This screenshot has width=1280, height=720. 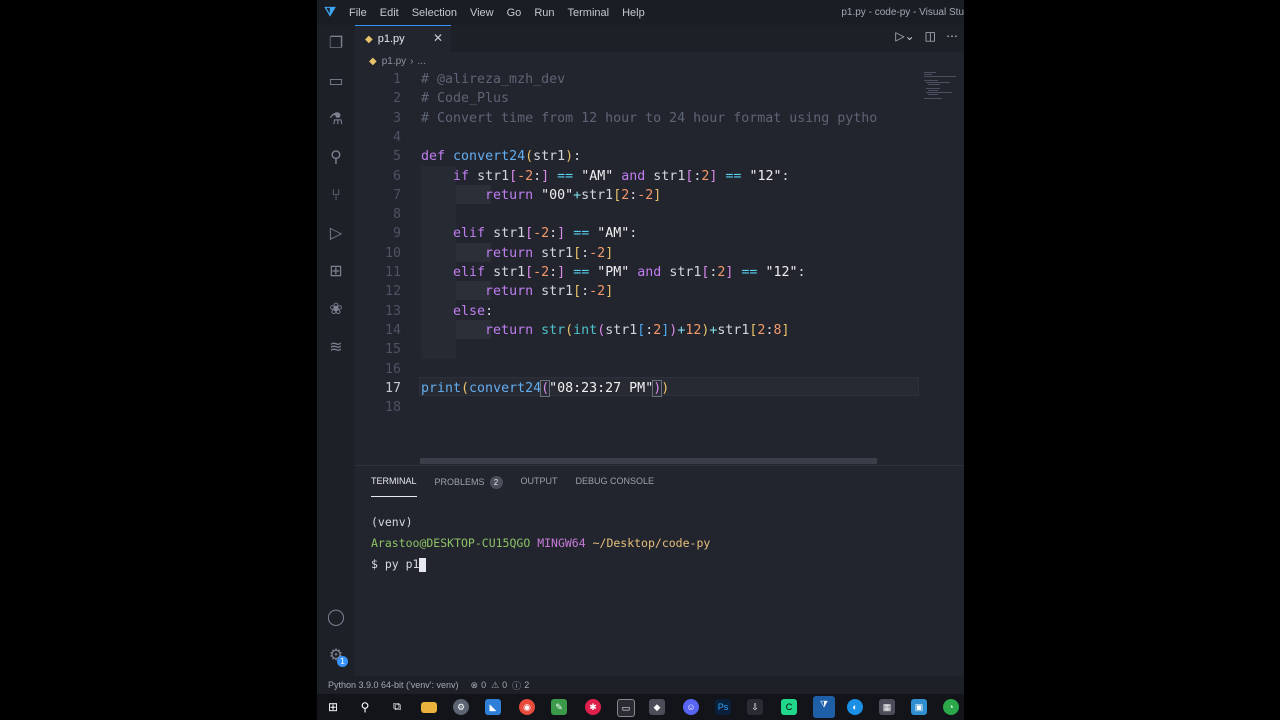 I want to click on menu-file: File, so click(x=358, y=13).